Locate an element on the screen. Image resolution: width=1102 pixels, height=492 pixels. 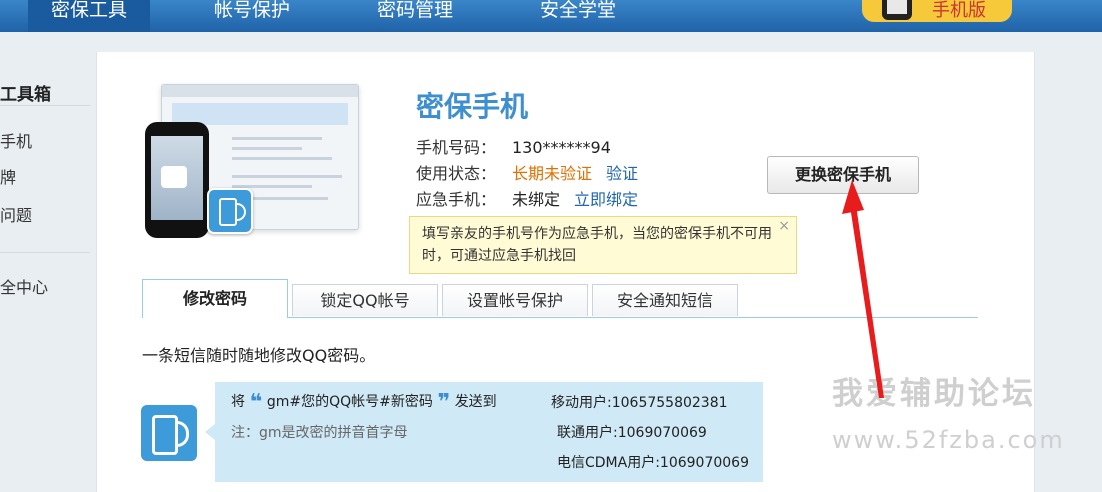
emergency-phone-tooltip: 填写亲友的手机号作为应急手机，当您的密保手机不可用时，可通过应急手机找回 × is located at coordinates (603, 245).